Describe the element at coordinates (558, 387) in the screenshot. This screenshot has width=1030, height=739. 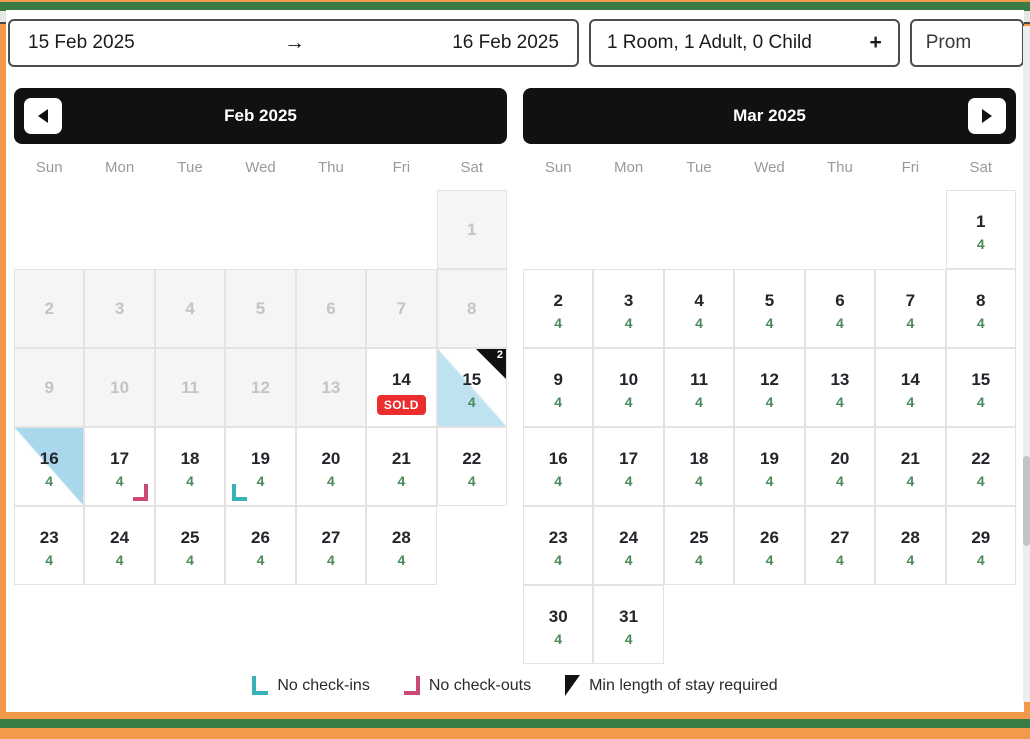
I see `day-cell: 94` at that location.